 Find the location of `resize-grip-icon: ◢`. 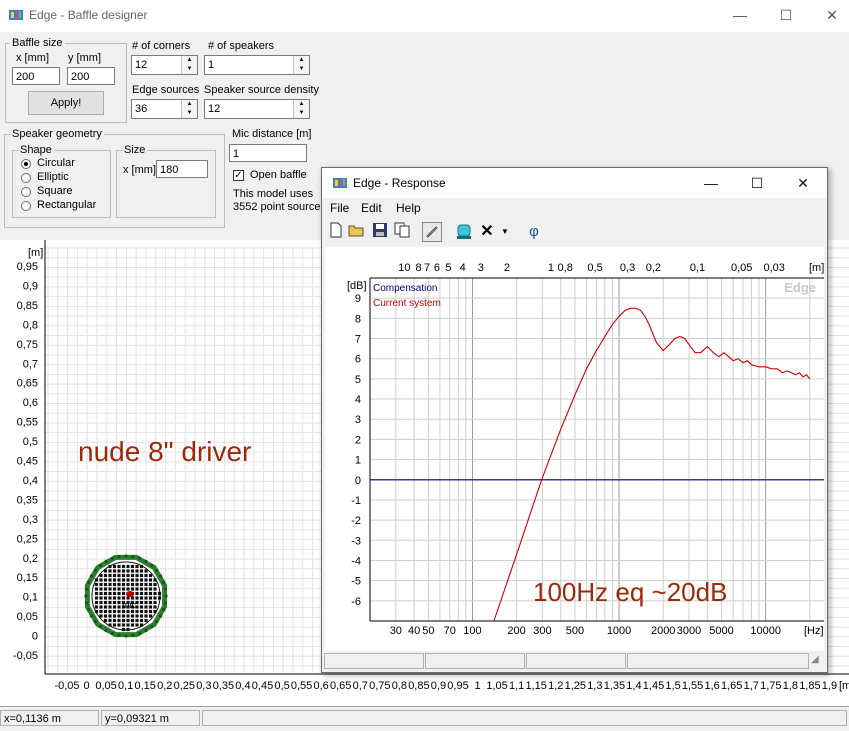

resize-grip-icon: ◢ is located at coordinates (815, 659).